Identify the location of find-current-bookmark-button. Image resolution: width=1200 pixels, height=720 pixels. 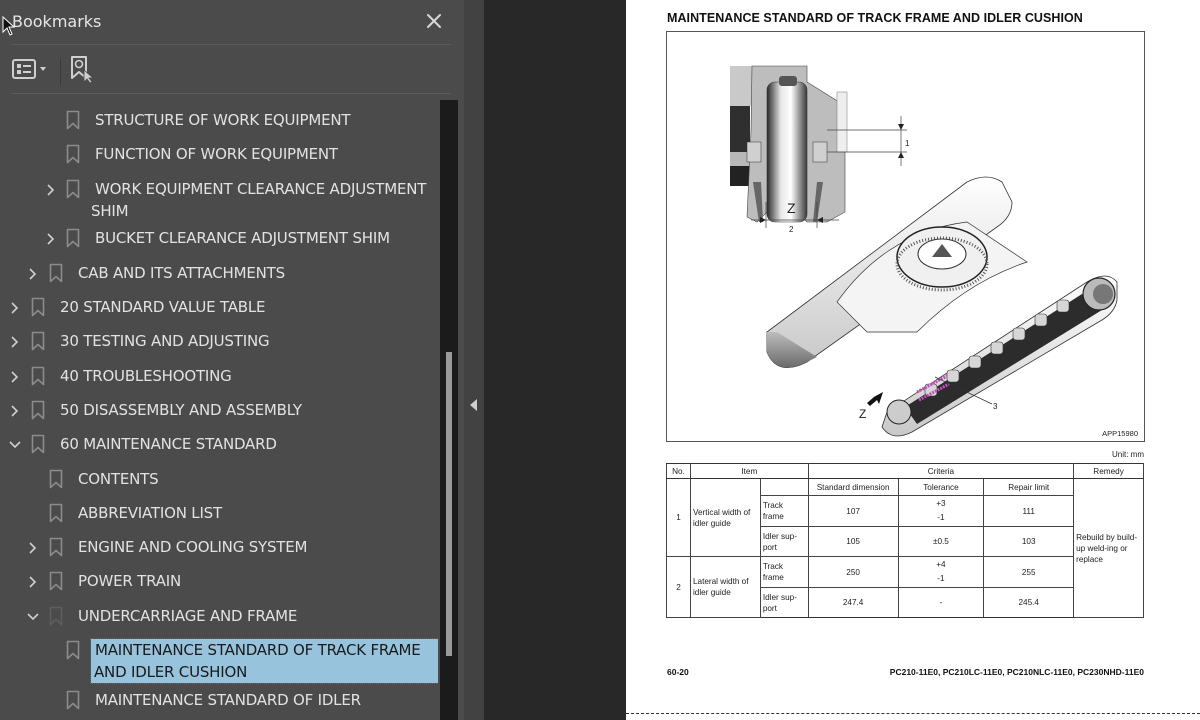
(82, 69).